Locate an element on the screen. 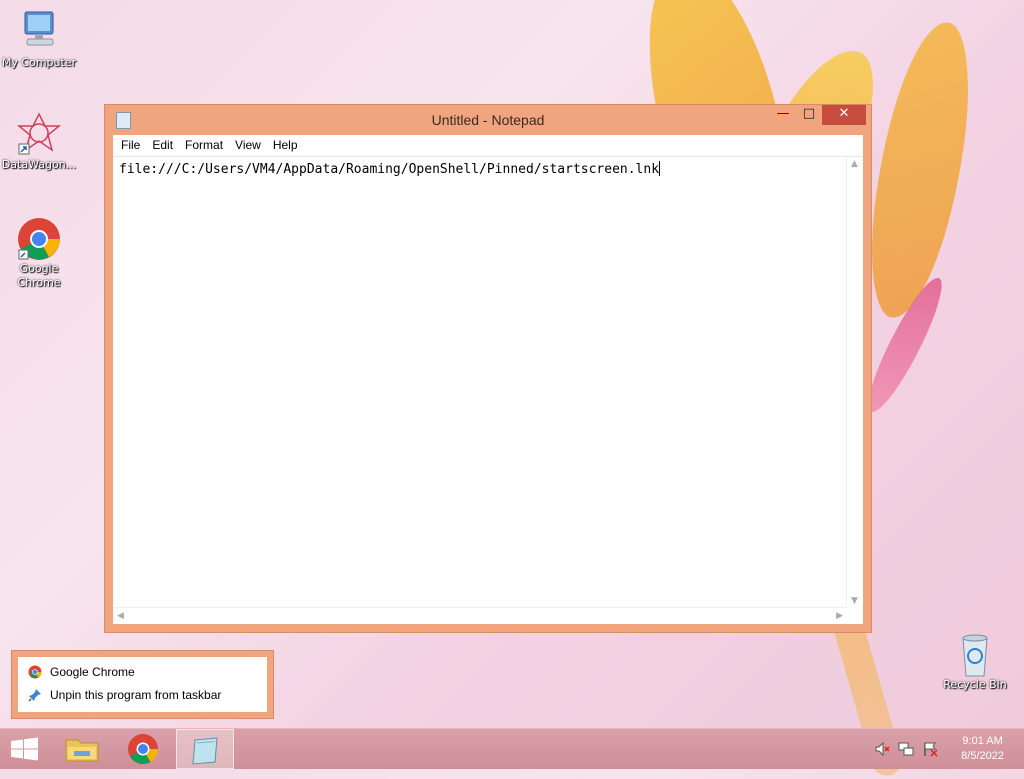  horizontal-scrollbar: ◀ ▶ is located at coordinates (480, 615).